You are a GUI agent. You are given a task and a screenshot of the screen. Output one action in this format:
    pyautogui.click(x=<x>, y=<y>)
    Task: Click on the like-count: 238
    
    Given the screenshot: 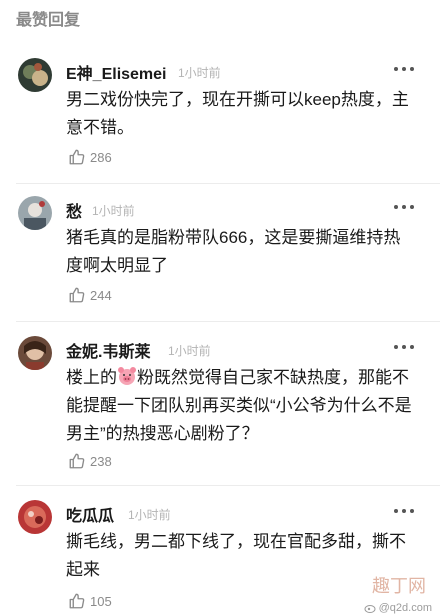 What is the action you would take?
    pyautogui.click(x=101, y=461)
    